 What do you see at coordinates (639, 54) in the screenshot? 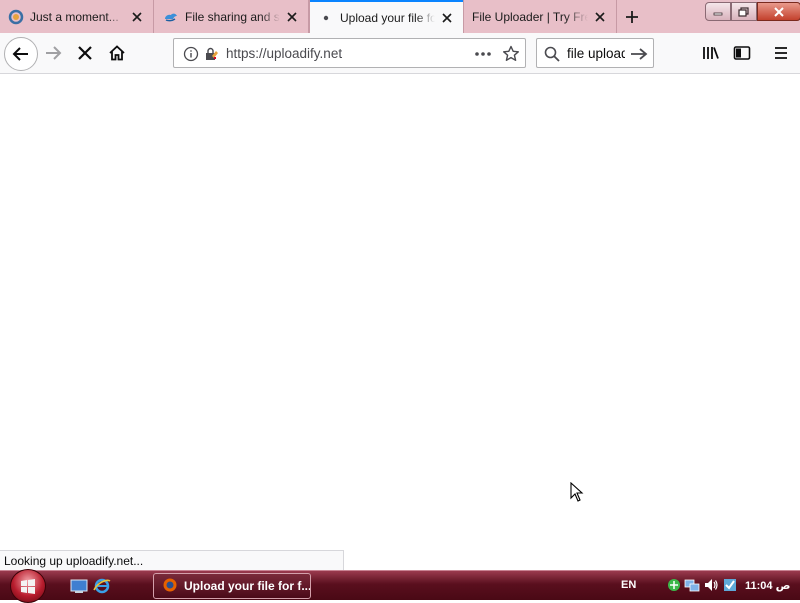
I see `search-go-icon` at bounding box center [639, 54].